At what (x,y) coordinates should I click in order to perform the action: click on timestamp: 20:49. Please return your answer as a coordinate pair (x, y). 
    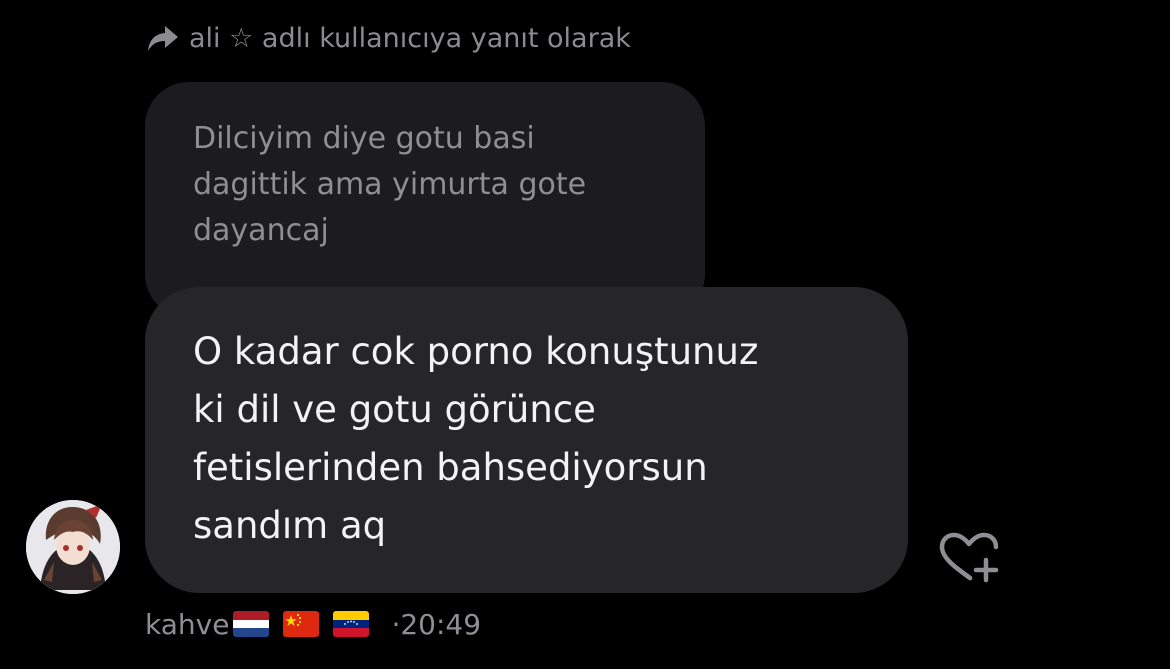
    Looking at the image, I should click on (441, 624).